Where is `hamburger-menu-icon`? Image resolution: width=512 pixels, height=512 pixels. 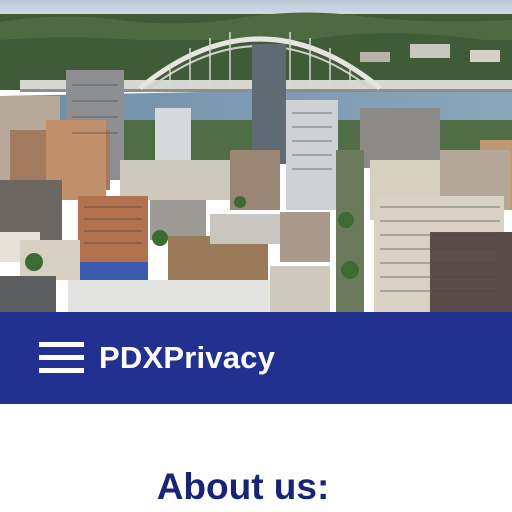 hamburger-menu-icon is located at coordinates (62, 358).